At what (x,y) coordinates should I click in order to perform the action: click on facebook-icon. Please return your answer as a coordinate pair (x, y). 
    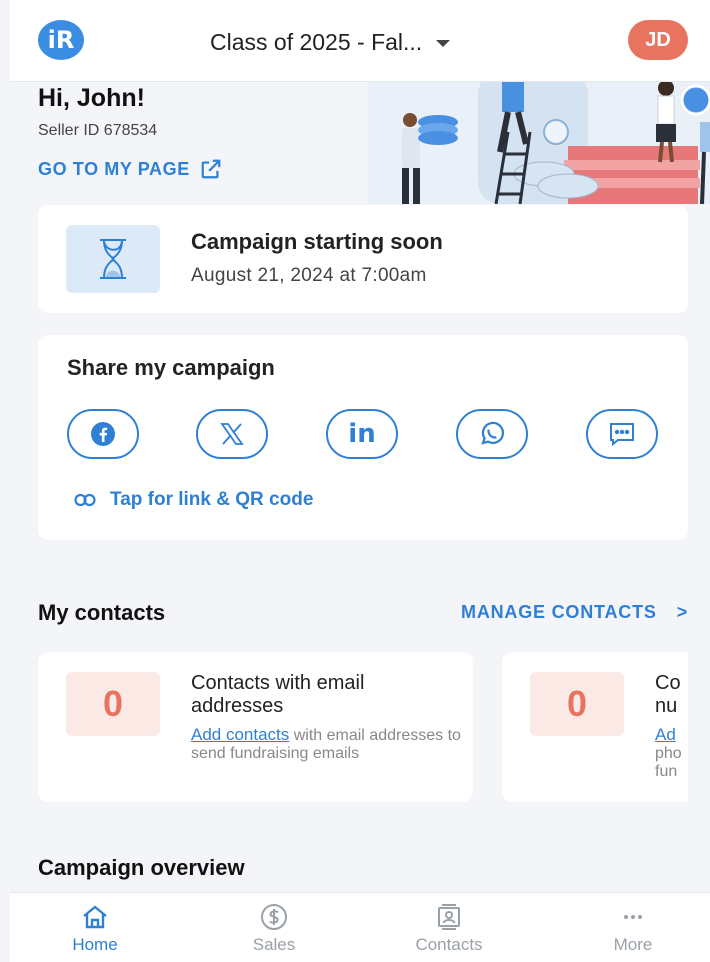
    Looking at the image, I should click on (103, 434).